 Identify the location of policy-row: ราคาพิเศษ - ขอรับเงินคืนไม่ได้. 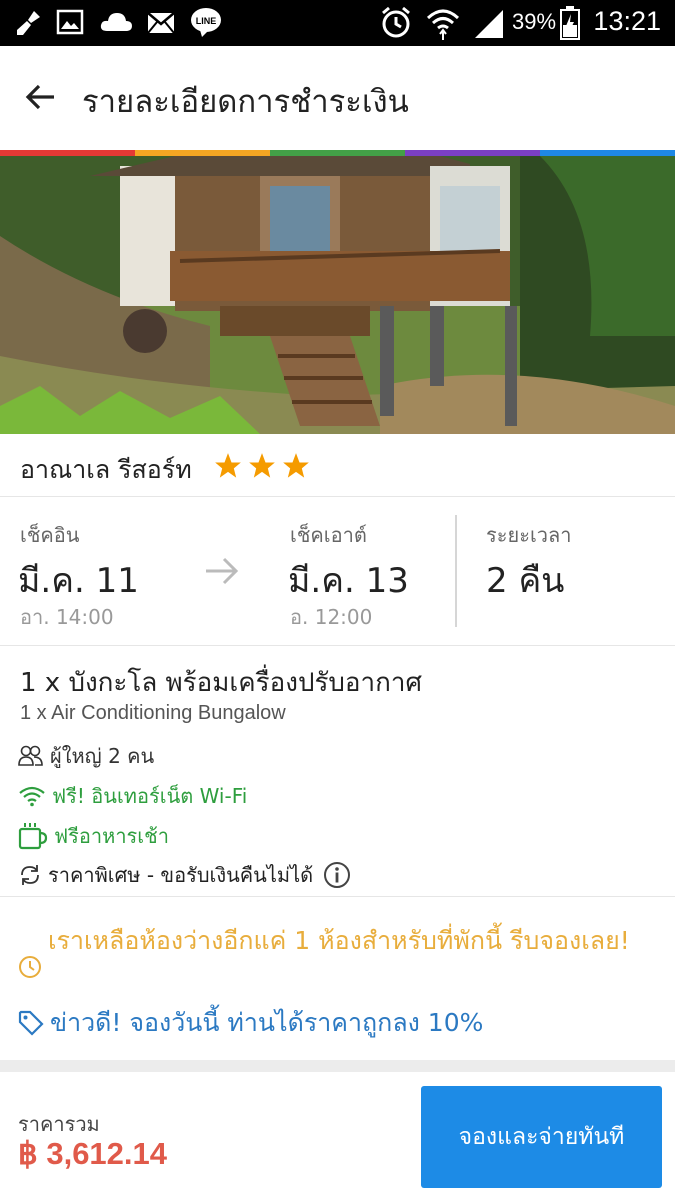
(184, 875).